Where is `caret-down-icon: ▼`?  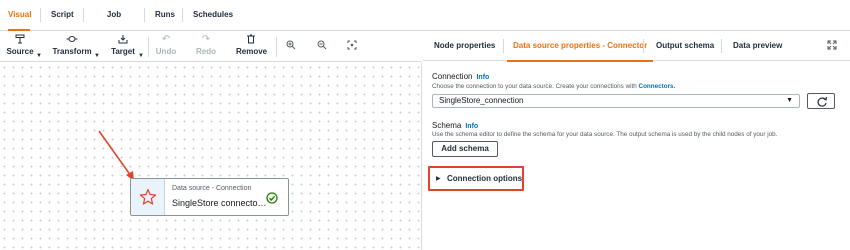
caret-down-icon: ▼ is located at coordinates (789, 100).